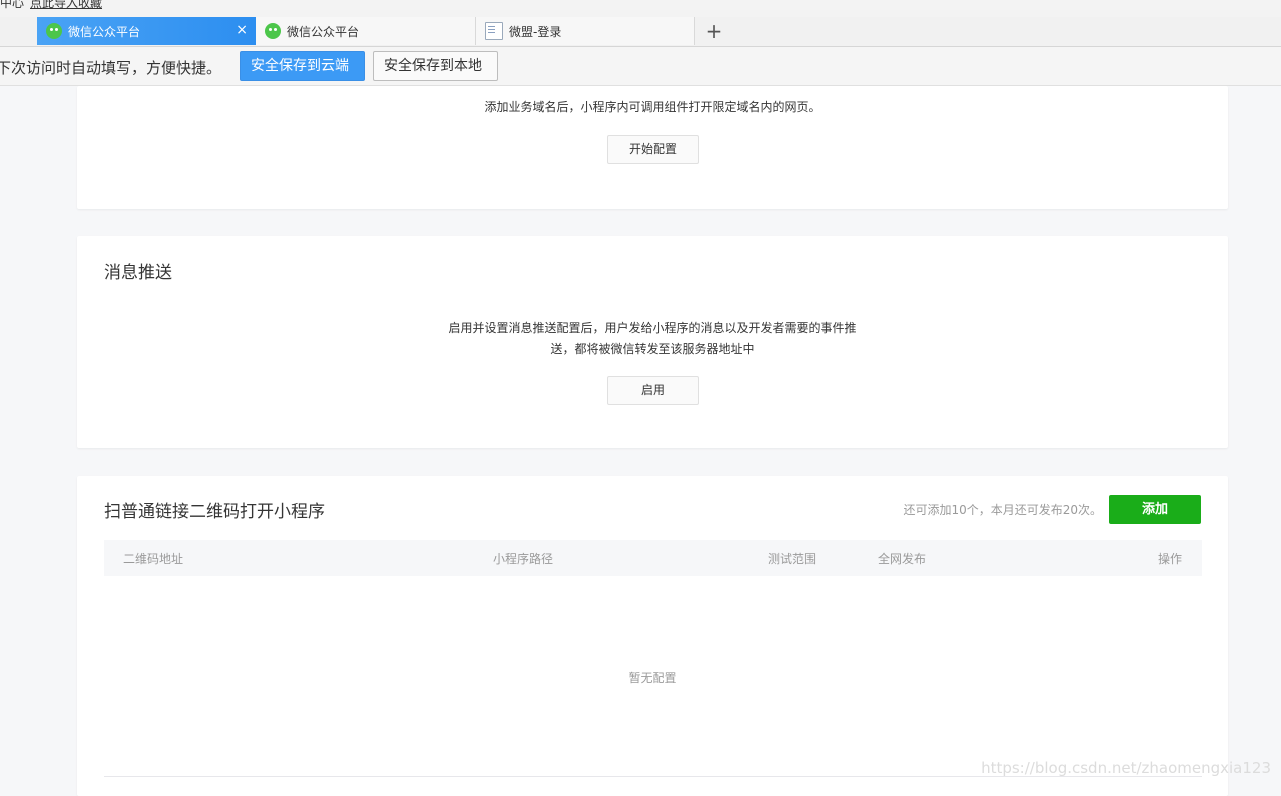 The height and width of the screenshot is (796, 1281). What do you see at coordinates (714, 31) in the screenshot?
I see `new-tab-button: +` at bounding box center [714, 31].